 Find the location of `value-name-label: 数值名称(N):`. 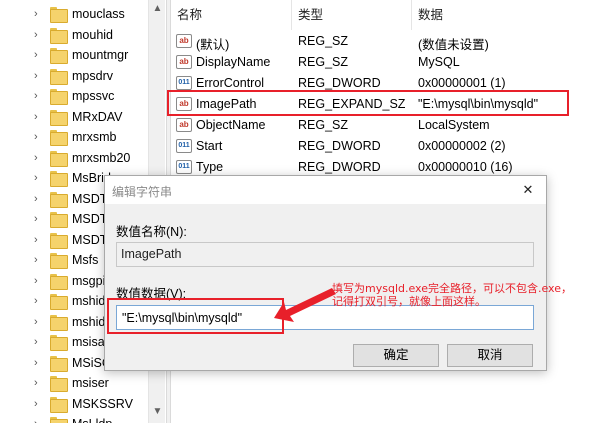

value-name-label: 数值名称(N): is located at coordinates (151, 232).